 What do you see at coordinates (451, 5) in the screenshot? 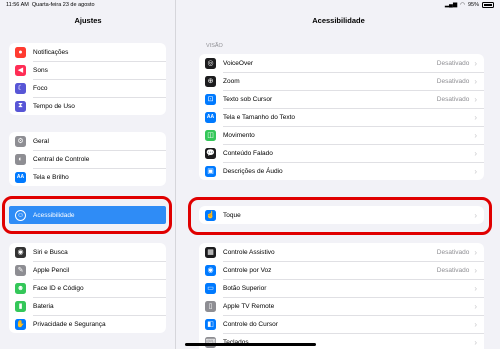
I see `cellular-icon: ▂▄▆` at bounding box center [451, 5].